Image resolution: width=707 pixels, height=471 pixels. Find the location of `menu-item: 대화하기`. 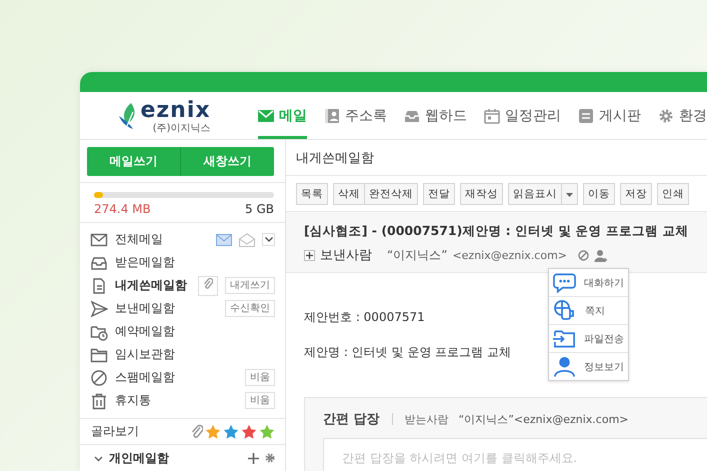

menu-item: 대화하기 is located at coordinates (588, 283).